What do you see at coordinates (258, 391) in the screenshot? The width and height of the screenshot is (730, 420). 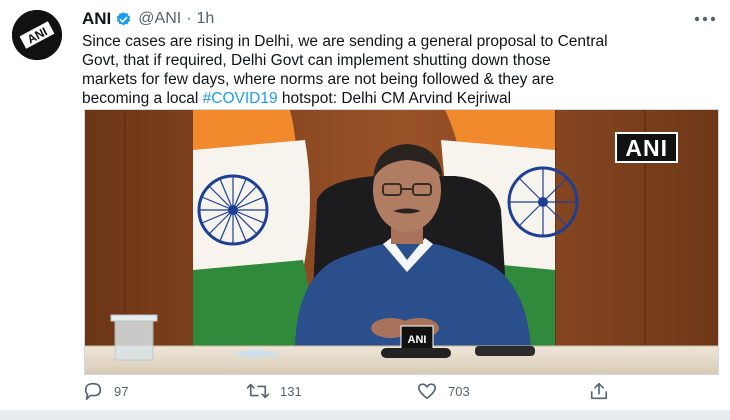 I see `retweet-icon` at bounding box center [258, 391].